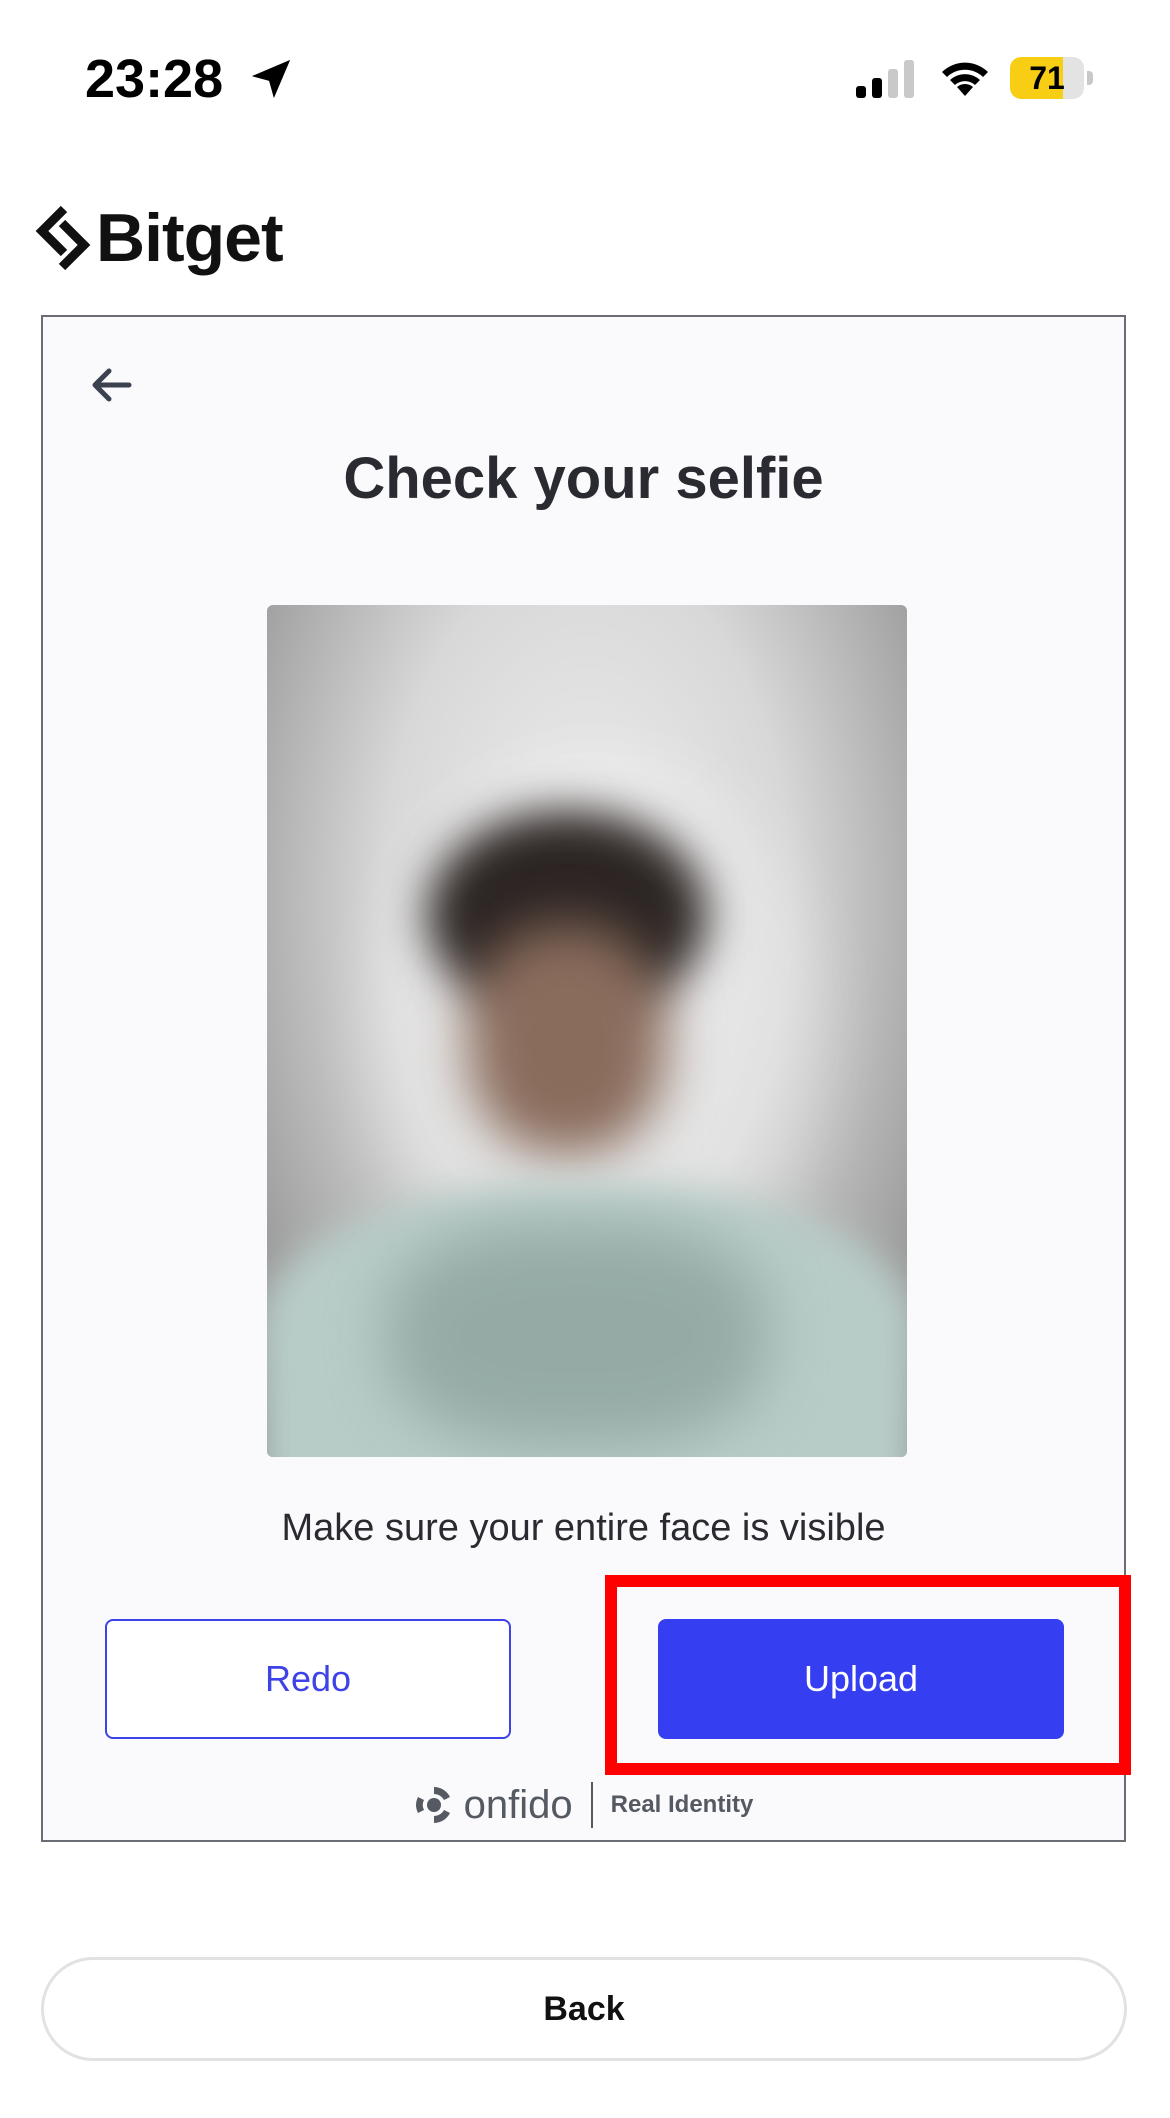  Describe the element at coordinates (518, 1804) in the screenshot. I see `onfido-wordmark: onfido` at that location.